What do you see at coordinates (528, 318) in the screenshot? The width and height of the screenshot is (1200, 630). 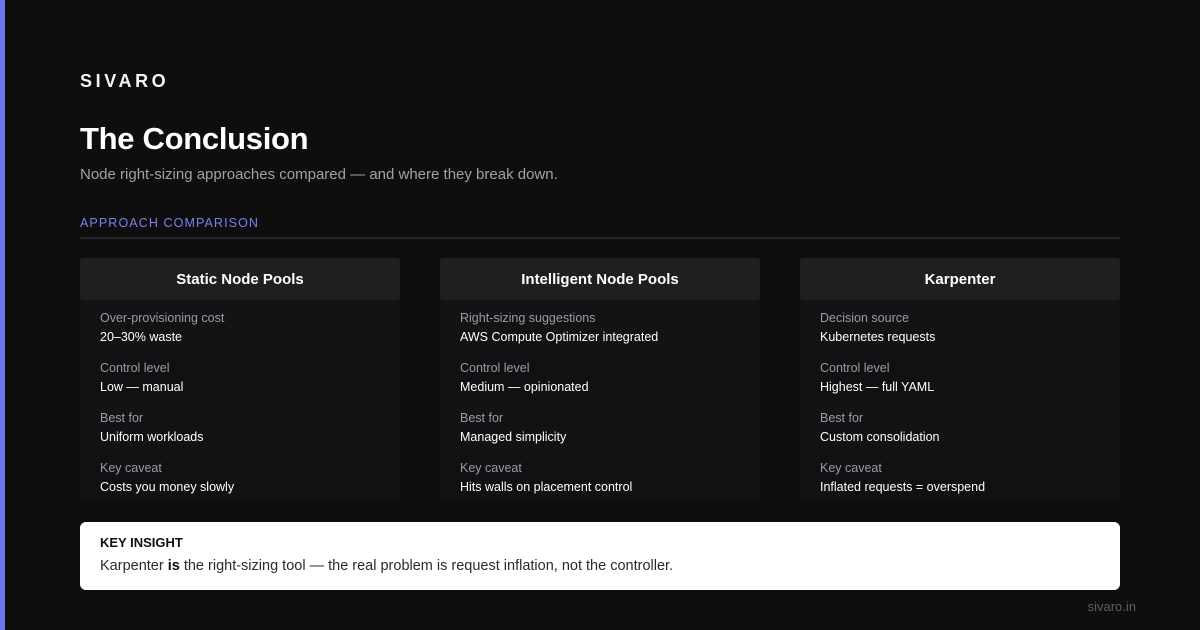 I see `row-label: Right-sizing suggestions` at bounding box center [528, 318].